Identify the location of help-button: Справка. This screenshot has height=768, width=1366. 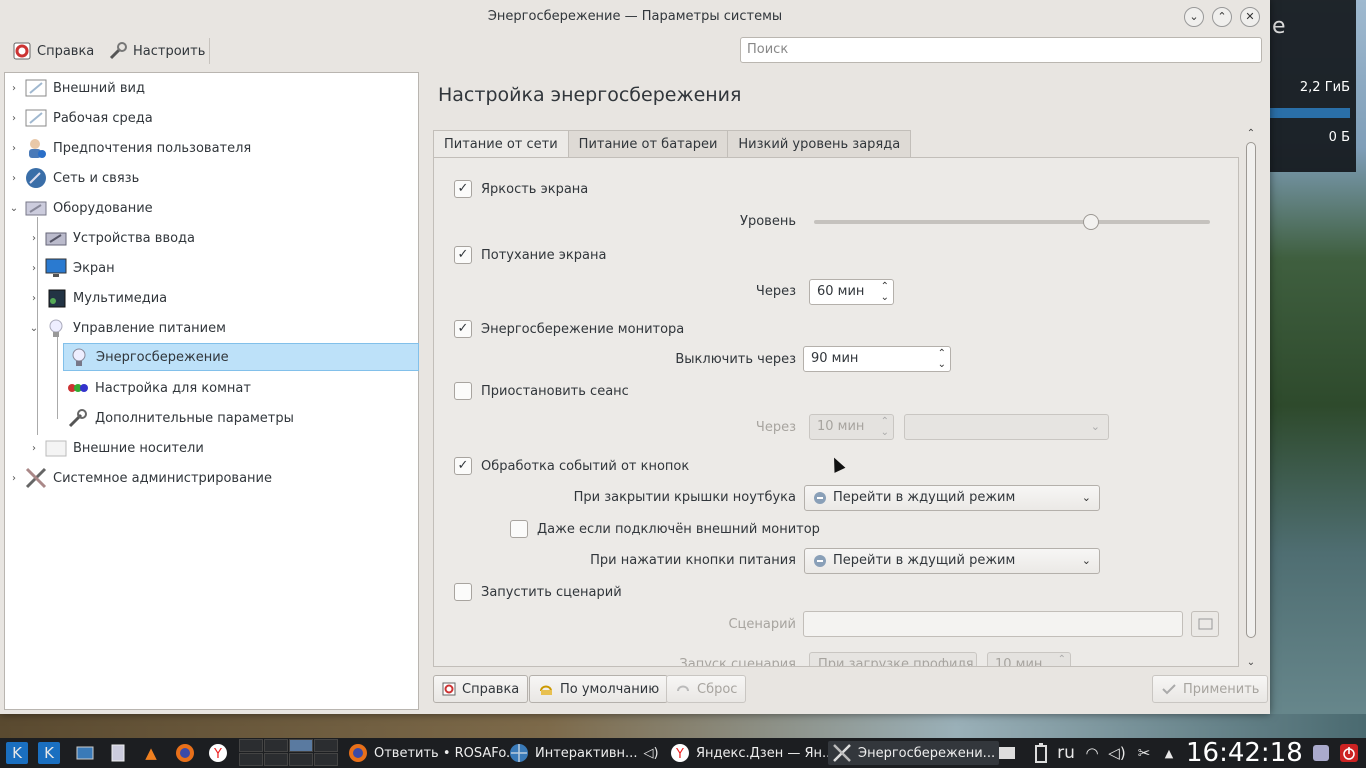
(481, 689).